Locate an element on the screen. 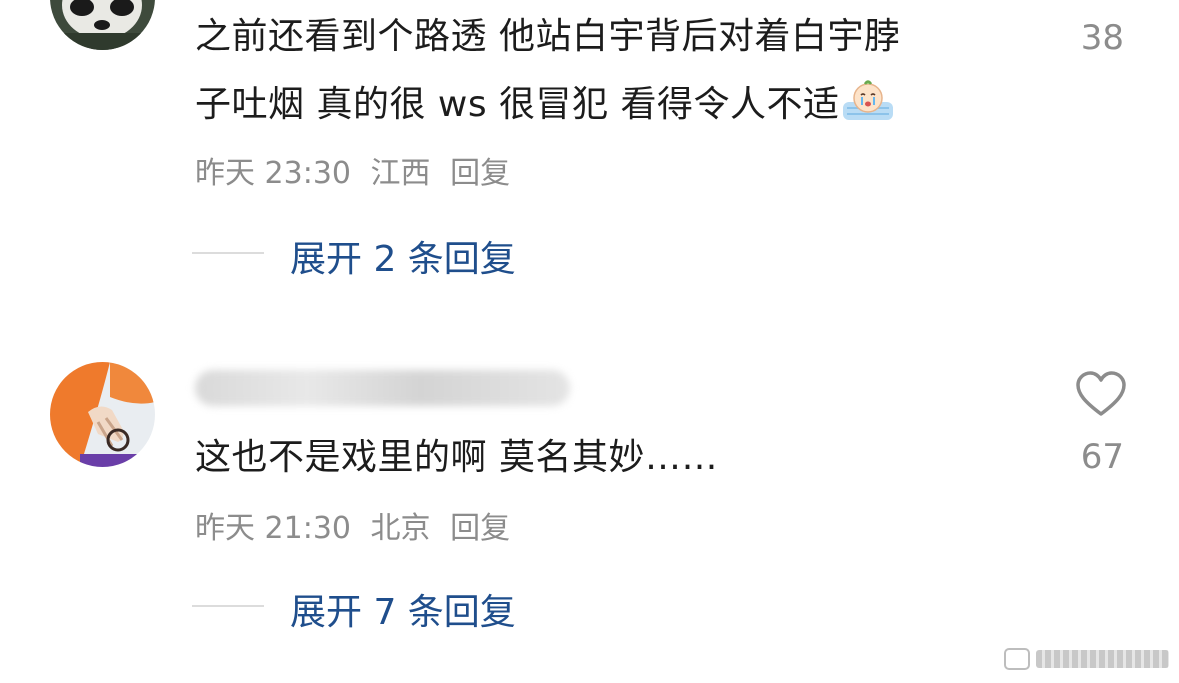 The height and width of the screenshot is (683, 1179). username-blurred is located at coordinates (382, 388).